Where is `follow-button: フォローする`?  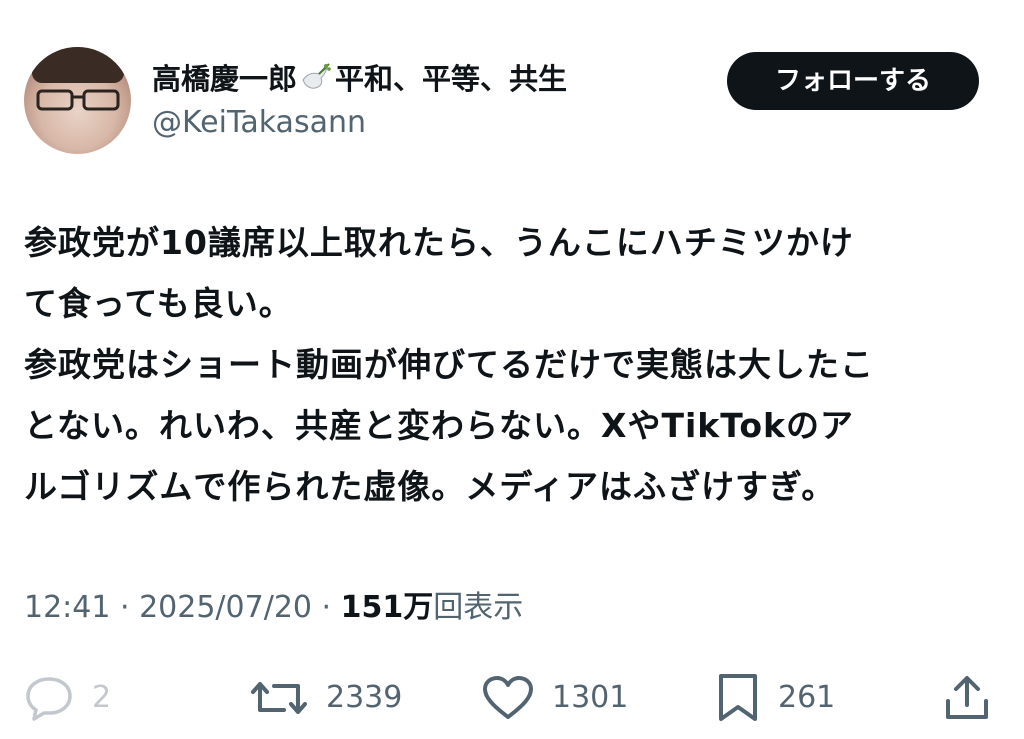 follow-button: フォローする is located at coordinates (853, 81).